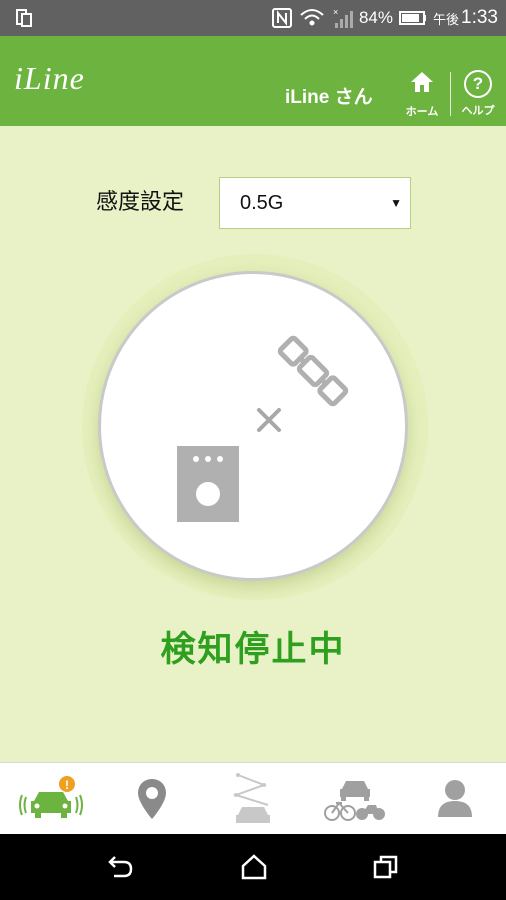  I want to click on system-nav-bar, so click(253, 867).